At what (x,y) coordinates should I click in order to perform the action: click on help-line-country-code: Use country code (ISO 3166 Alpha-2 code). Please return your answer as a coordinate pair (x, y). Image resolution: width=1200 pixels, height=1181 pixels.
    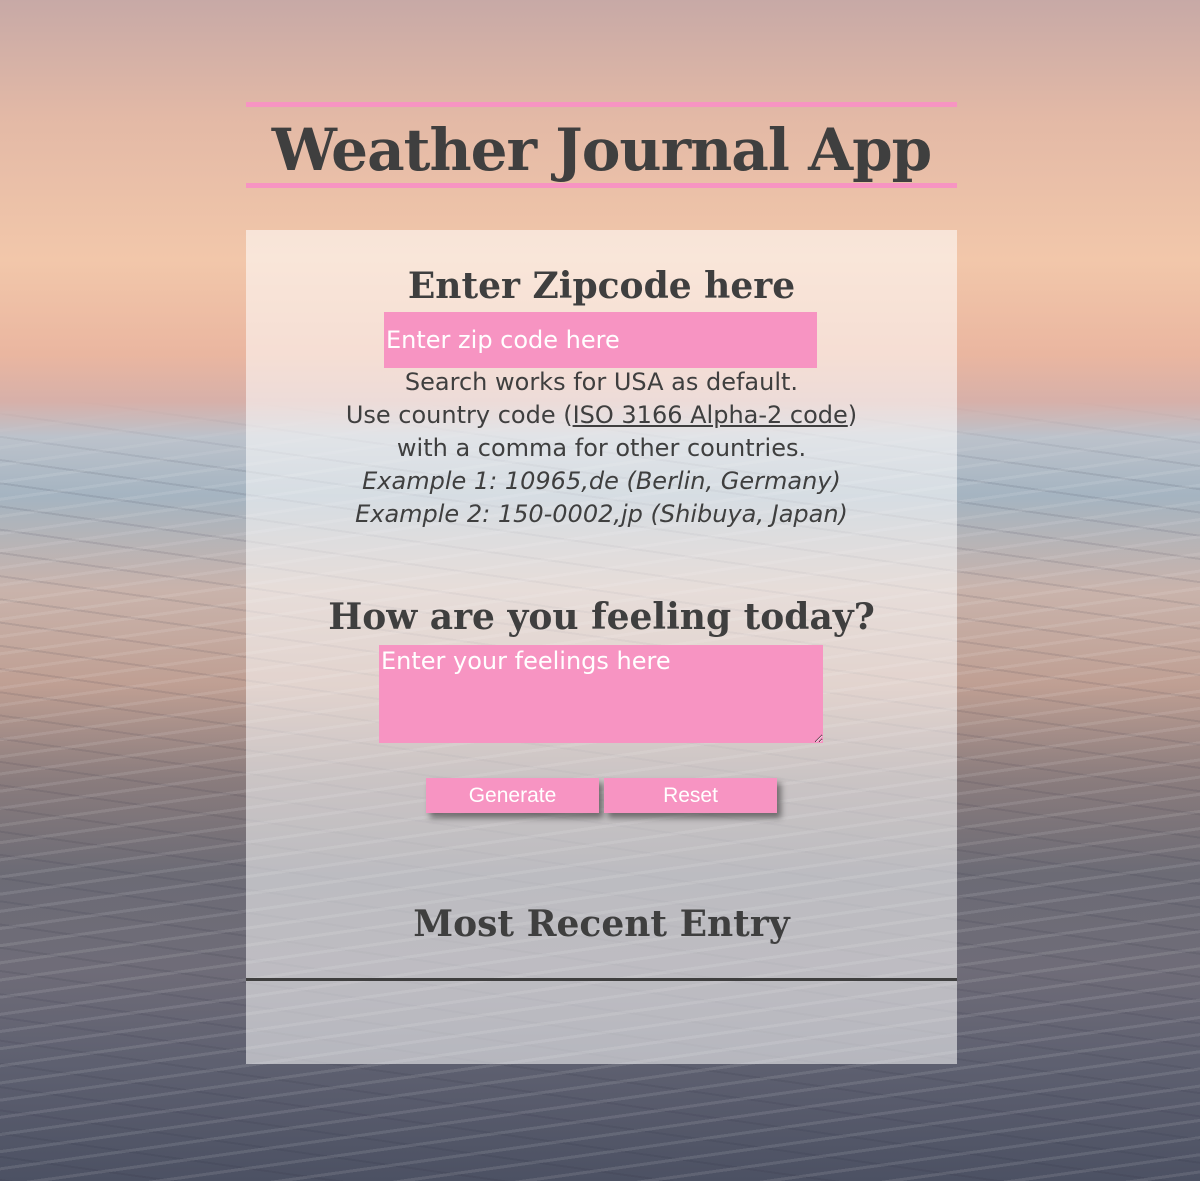
    Looking at the image, I should click on (601, 415).